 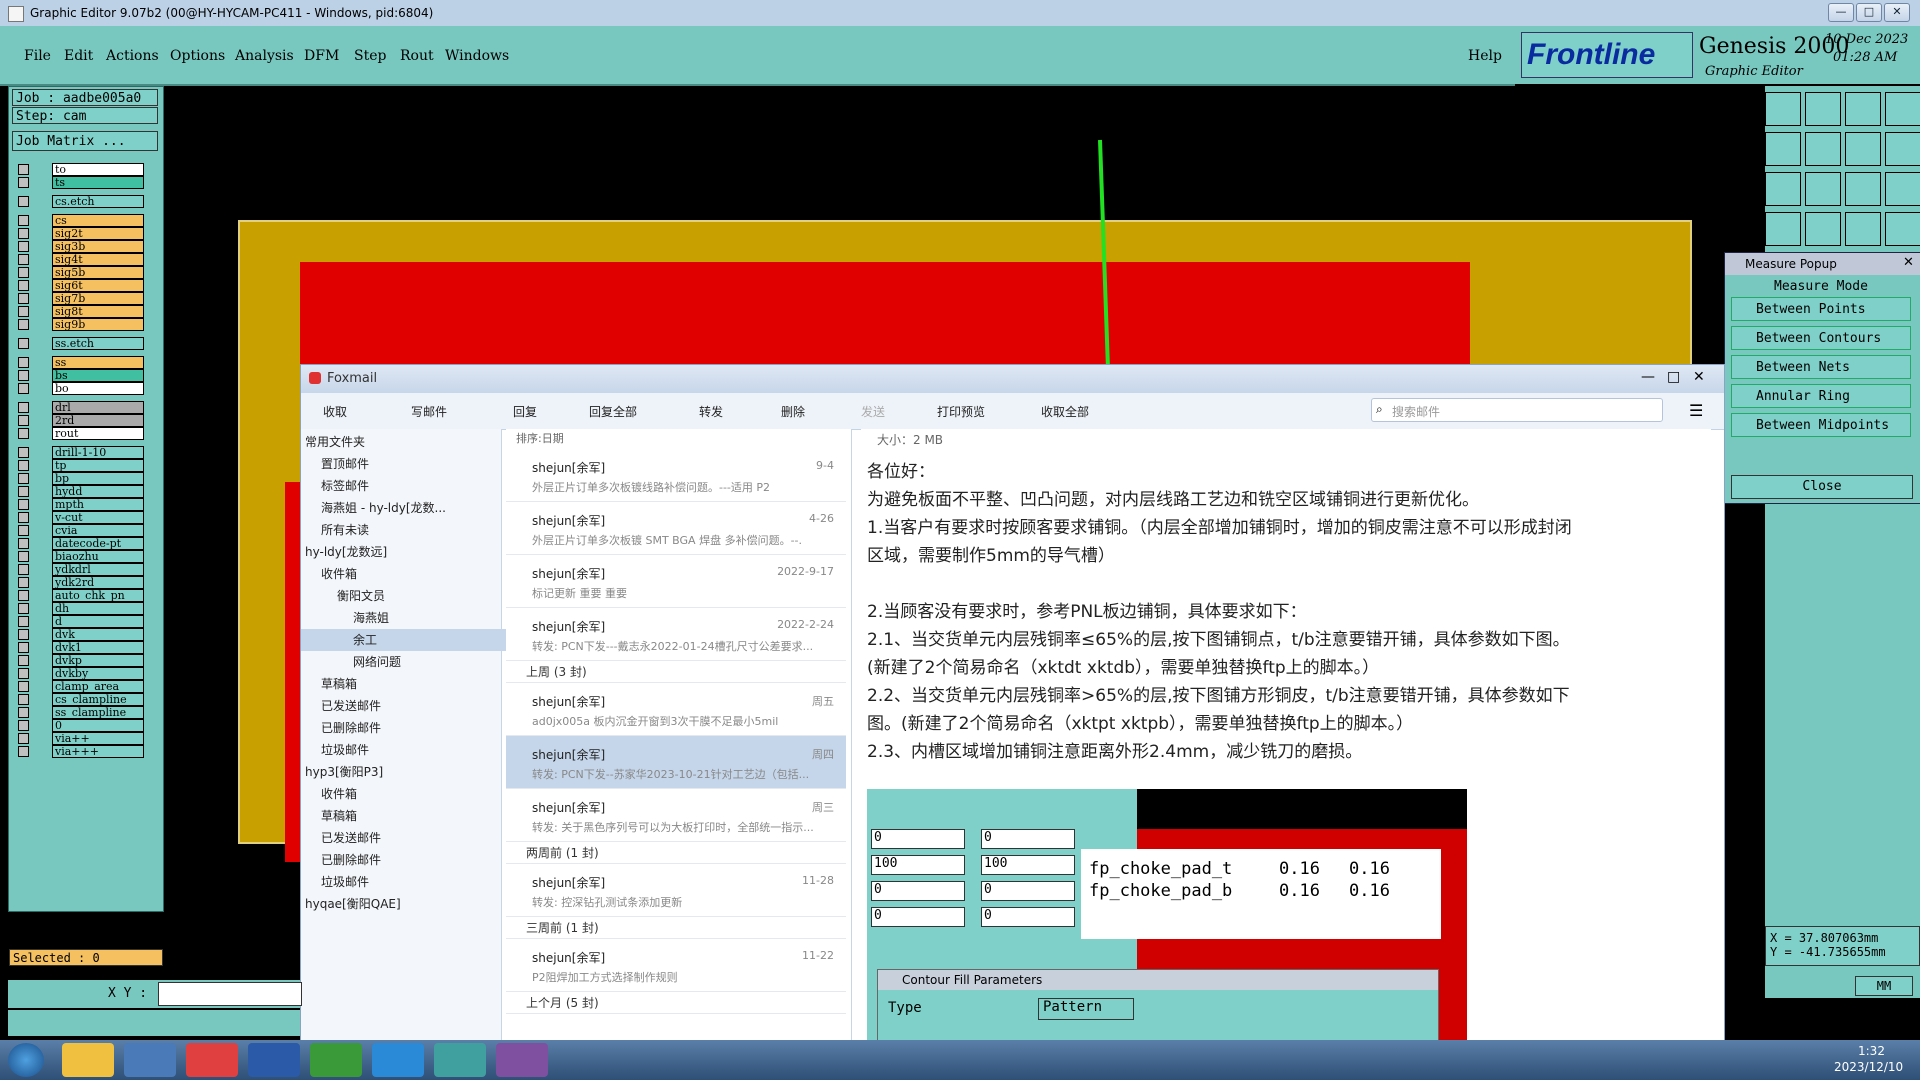 I want to click on layer-name: dh, so click(x=98, y=608).